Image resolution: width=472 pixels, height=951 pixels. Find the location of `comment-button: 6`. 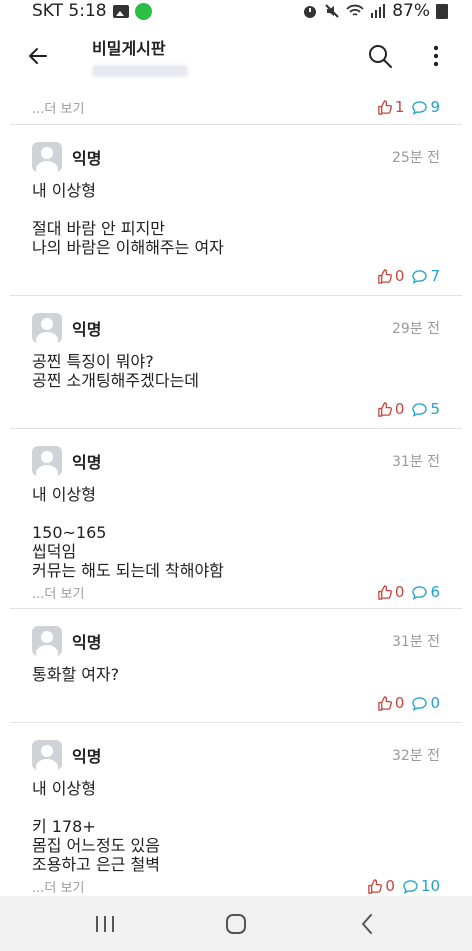

comment-button: 6 is located at coordinates (426, 592).